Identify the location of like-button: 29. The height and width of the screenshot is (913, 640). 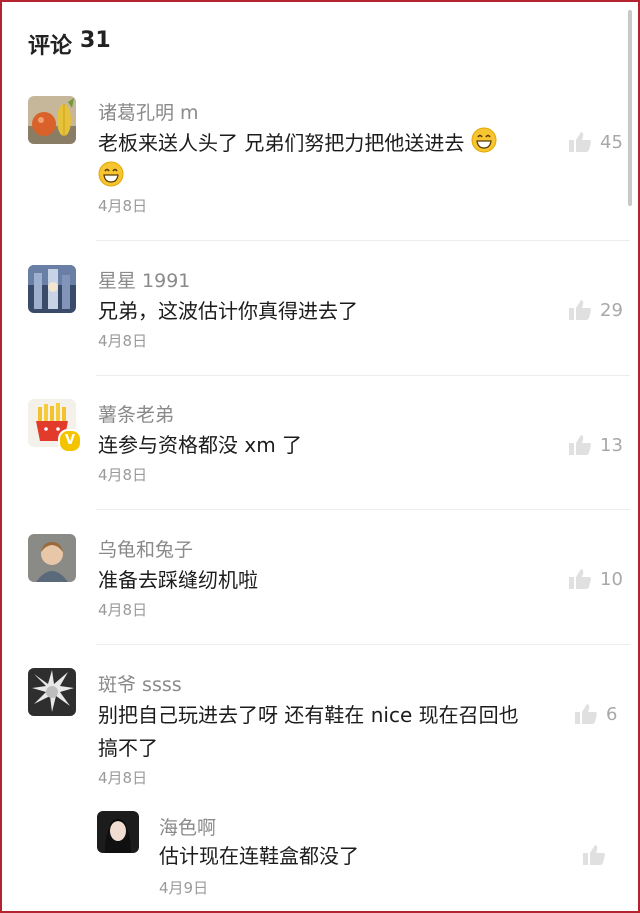
(595, 310).